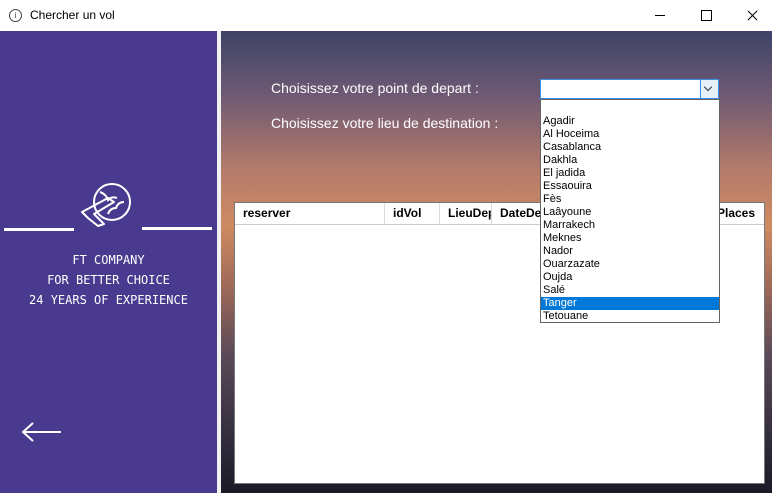 The height and width of the screenshot is (493, 772). I want to click on maximize-button, so click(706, 15).